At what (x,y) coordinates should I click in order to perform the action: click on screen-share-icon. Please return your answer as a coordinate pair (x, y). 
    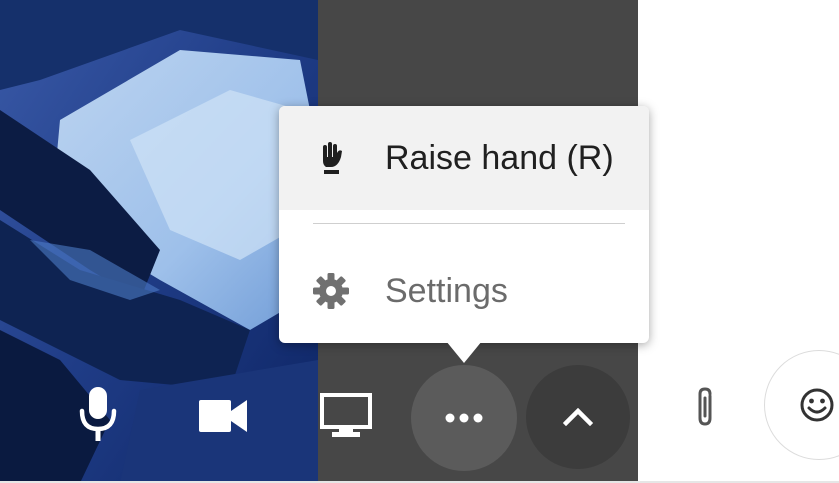
    Looking at the image, I should click on (346, 415).